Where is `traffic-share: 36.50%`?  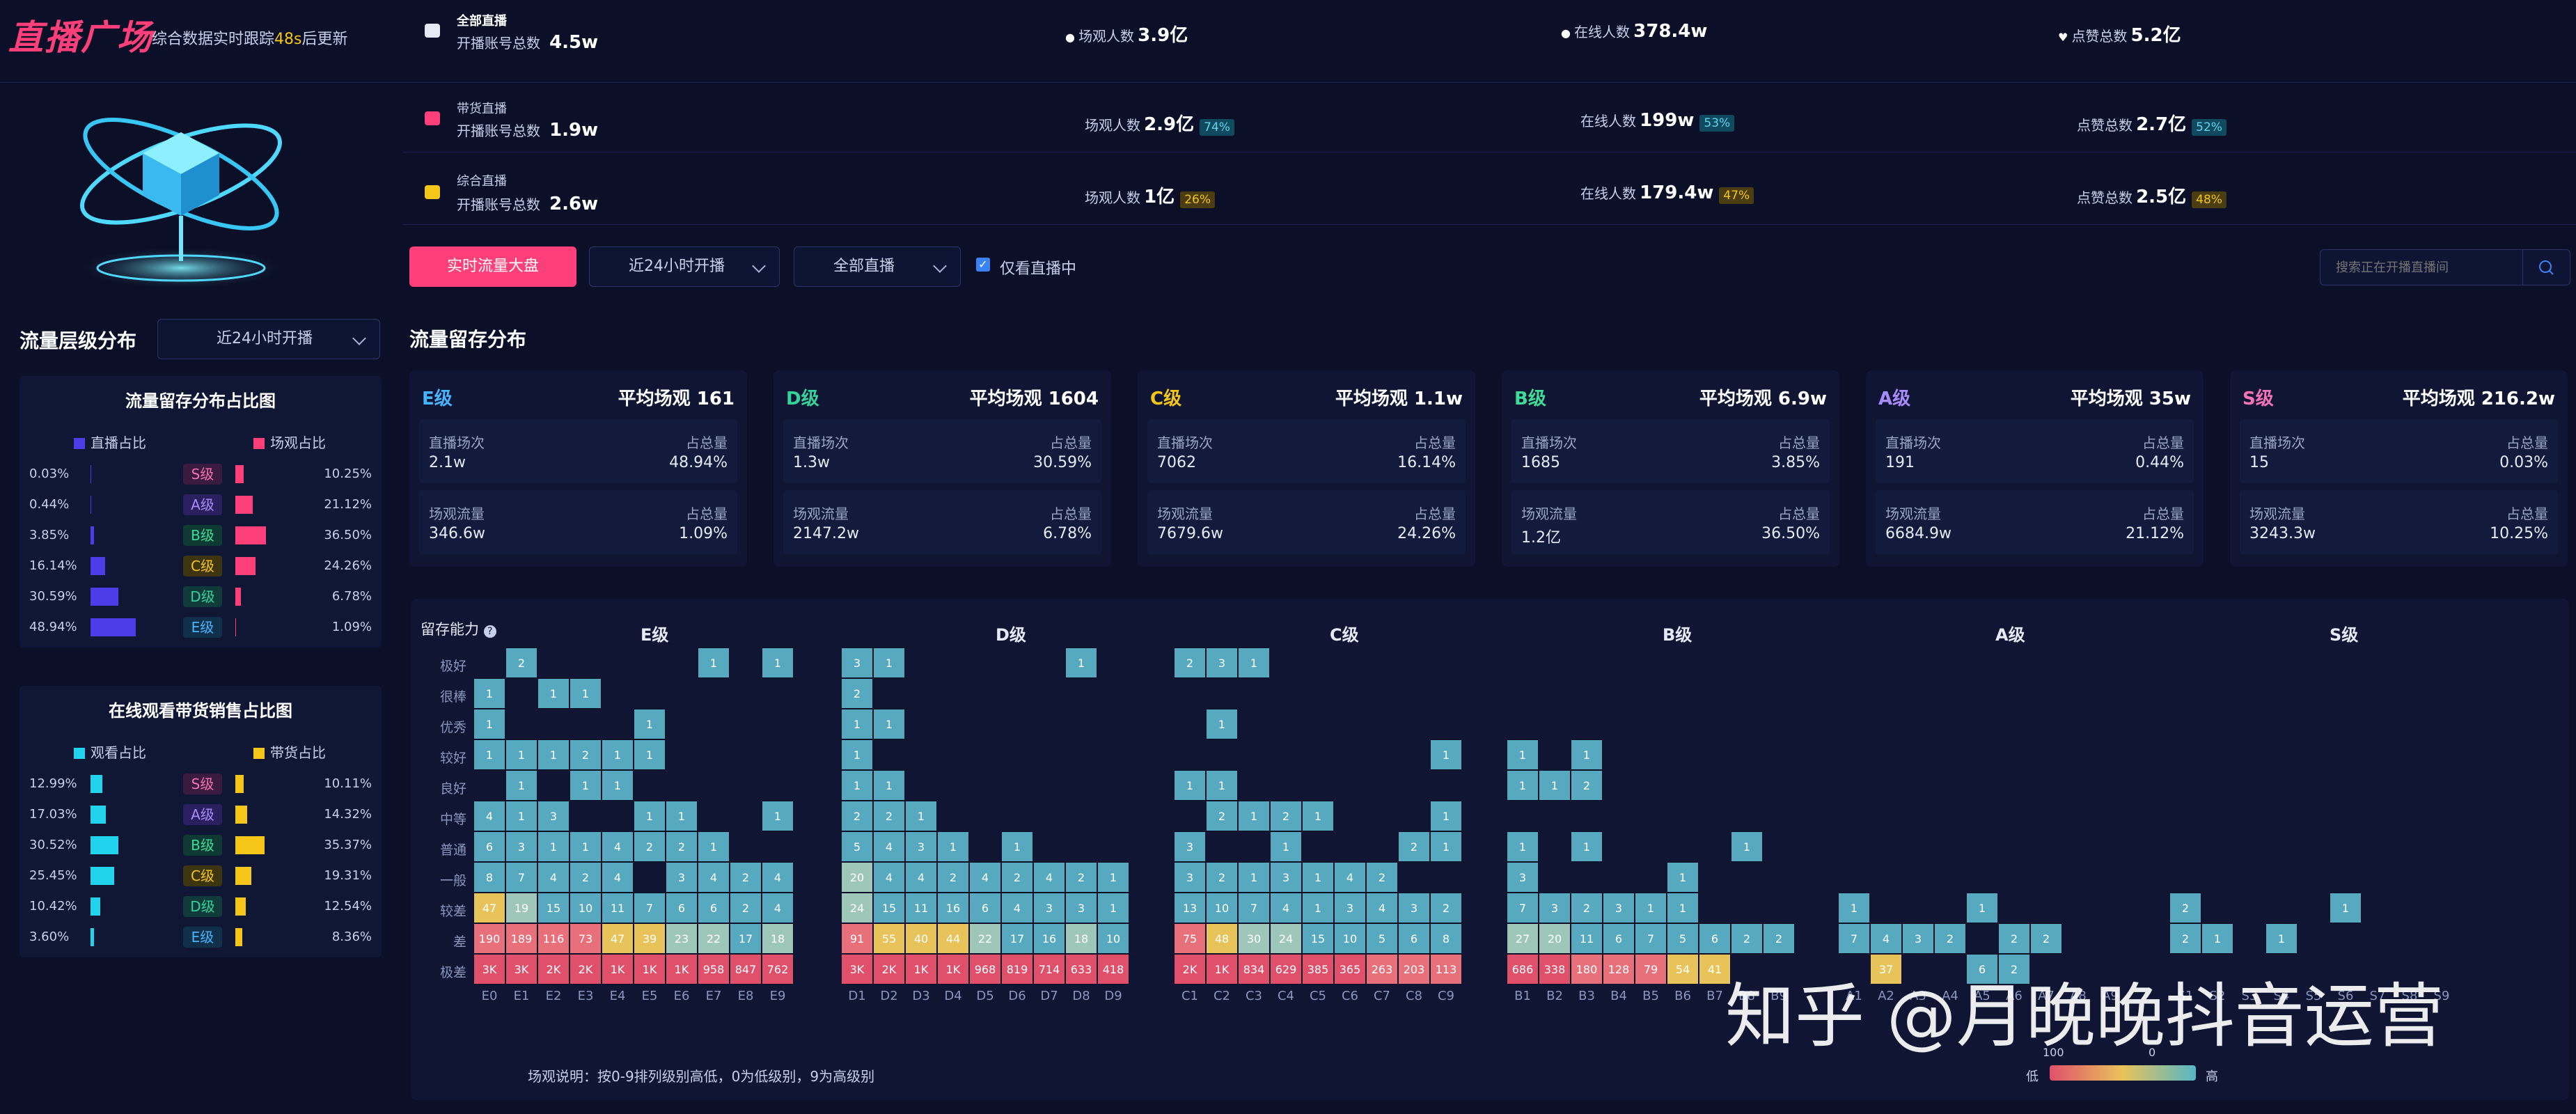
traffic-share: 36.50% is located at coordinates (1790, 534).